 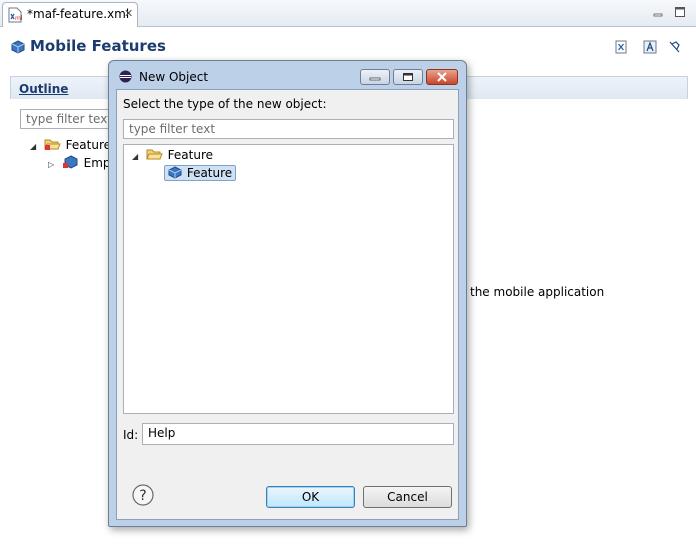 What do you see at coordinates (298, 434) in the screenshot?
I see `id-input: Help` at bounding box center [298, 434].